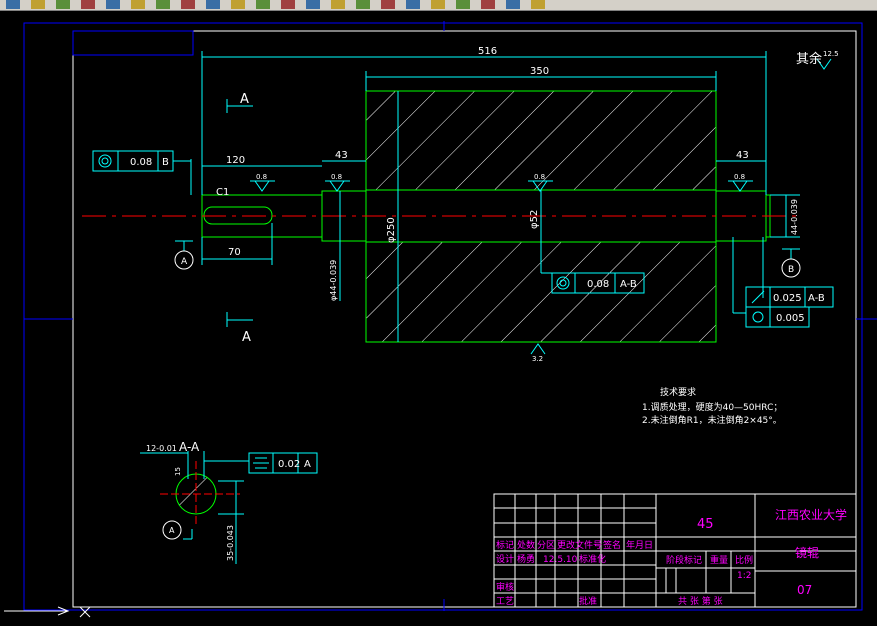 Image resolution: width=877 pixels, height=626 pixels. I want to click on tb-part-name: 镜辊, so click(807, 552).